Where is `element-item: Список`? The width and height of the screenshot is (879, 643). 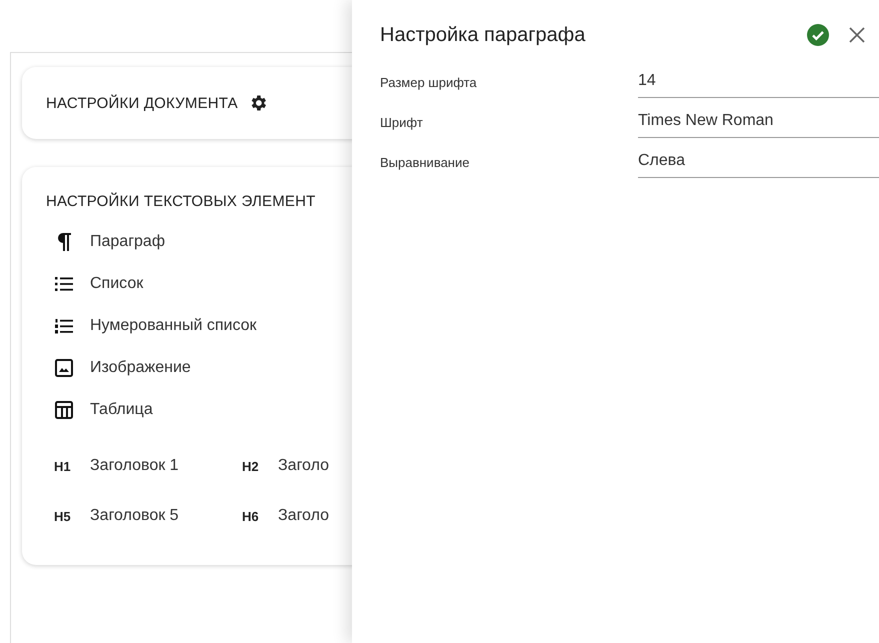
element-item: Список is located at coordinates (117, 284).